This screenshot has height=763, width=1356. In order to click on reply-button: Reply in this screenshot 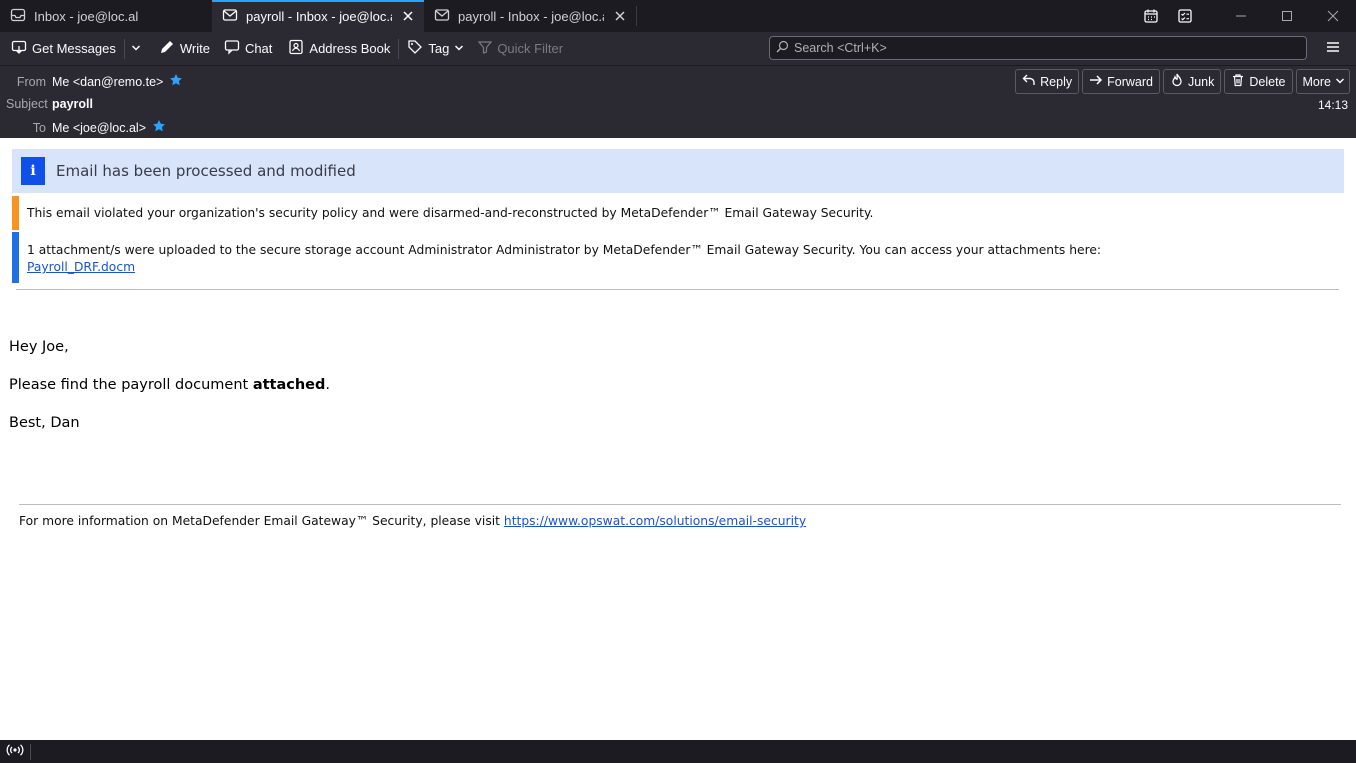, I will do `click(1047, 81)`.